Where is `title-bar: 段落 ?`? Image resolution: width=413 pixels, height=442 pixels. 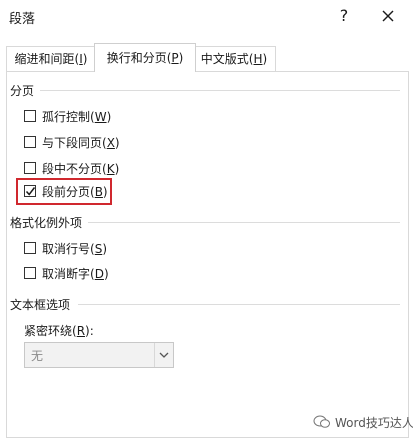 title-bar: 段落 ? is located at coordinates (206, 17).